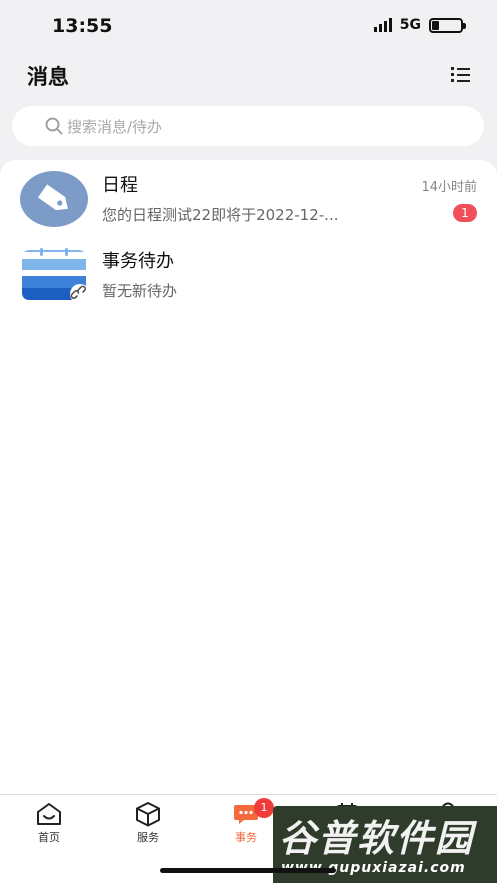  Describe the element at coordinates (248, 26) in the screenshot. I see `status-bar: 13:55 5G` at that location.